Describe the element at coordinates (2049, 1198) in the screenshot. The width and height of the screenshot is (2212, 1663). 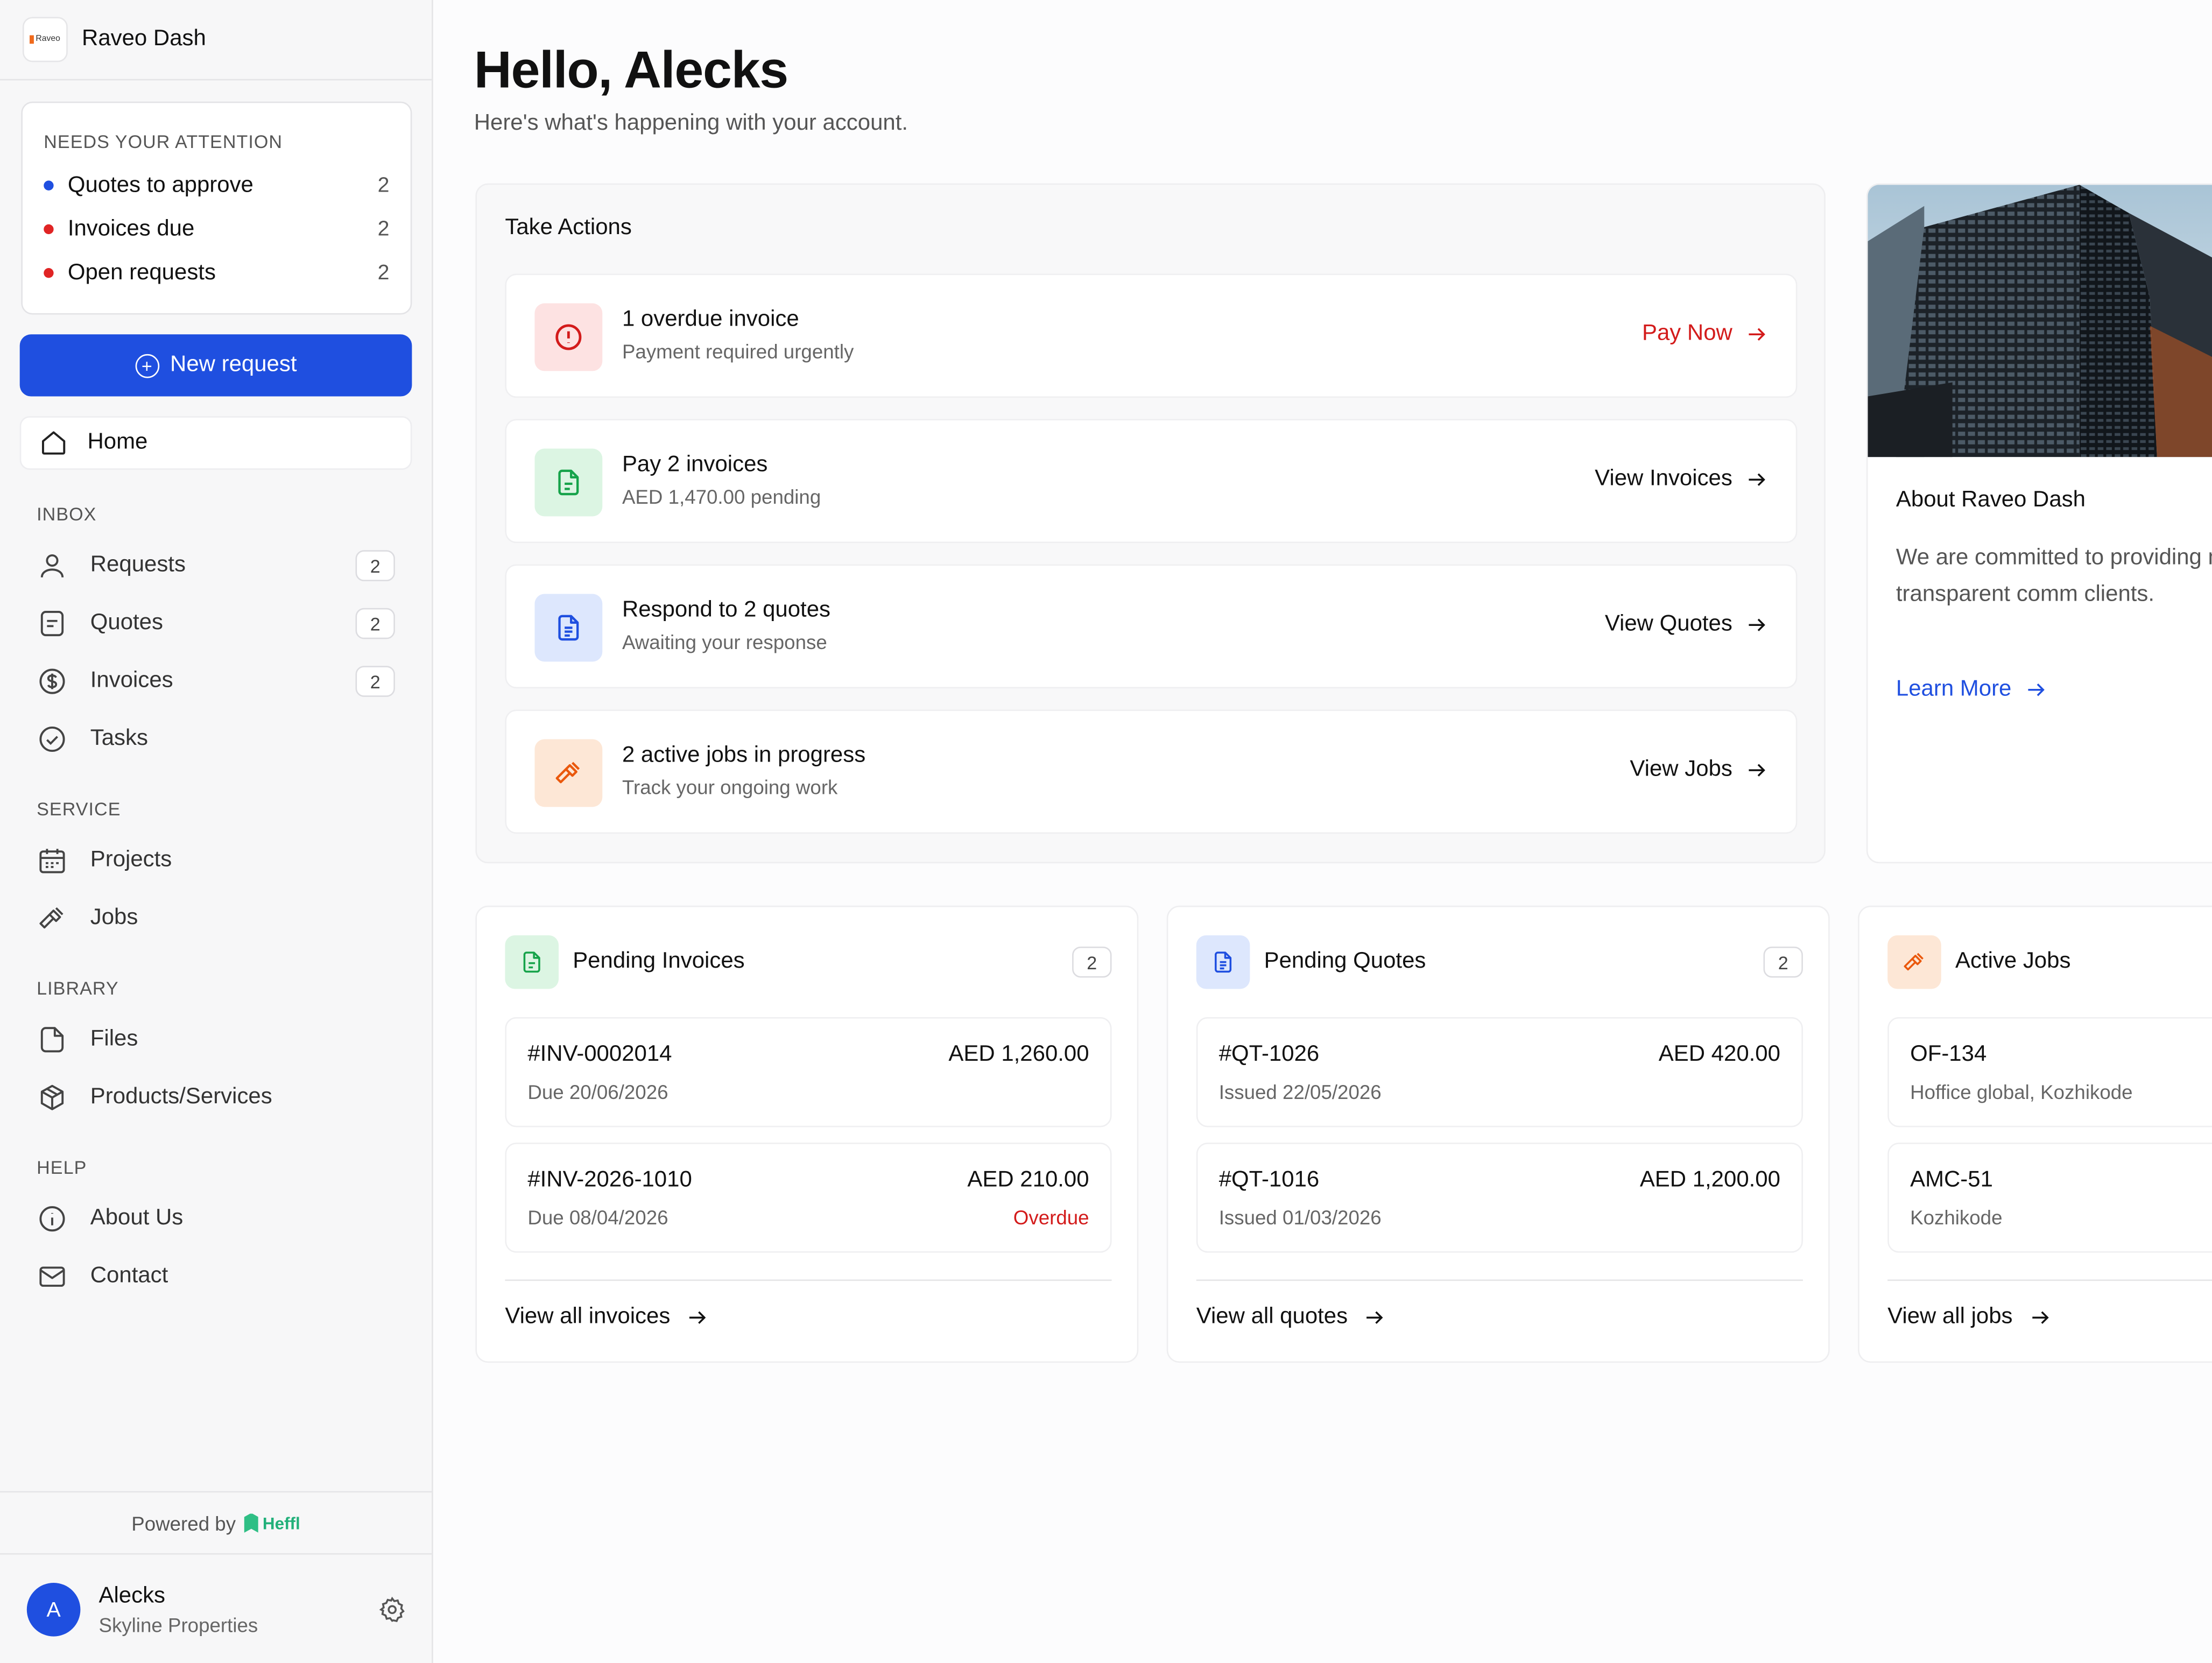
I see `job-item: AMC-51 Kozhikode` at that location.